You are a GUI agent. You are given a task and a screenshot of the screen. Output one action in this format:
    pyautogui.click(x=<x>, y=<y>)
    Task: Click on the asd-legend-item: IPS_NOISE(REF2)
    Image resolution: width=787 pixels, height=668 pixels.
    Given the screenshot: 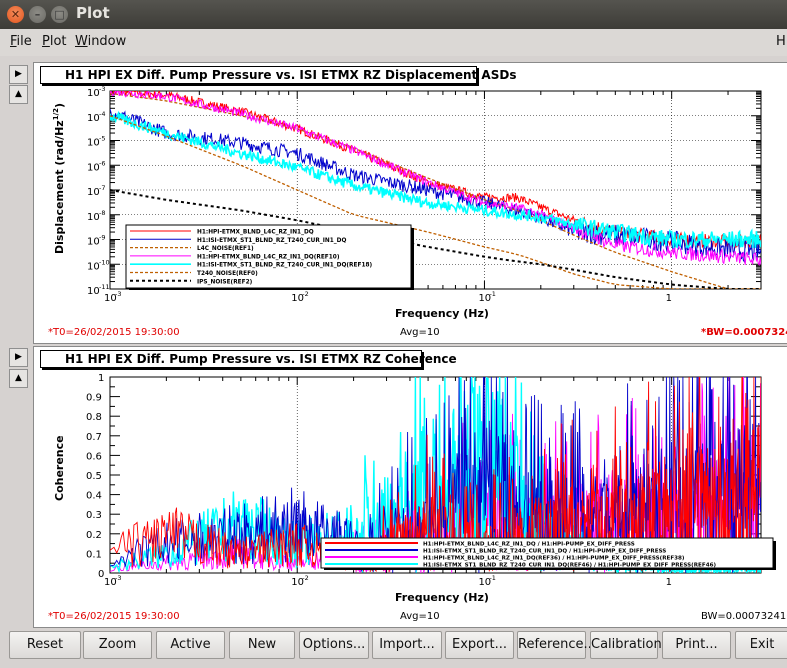 What is the action you would take?
    pyautogui.click(x=225, y=282)
    